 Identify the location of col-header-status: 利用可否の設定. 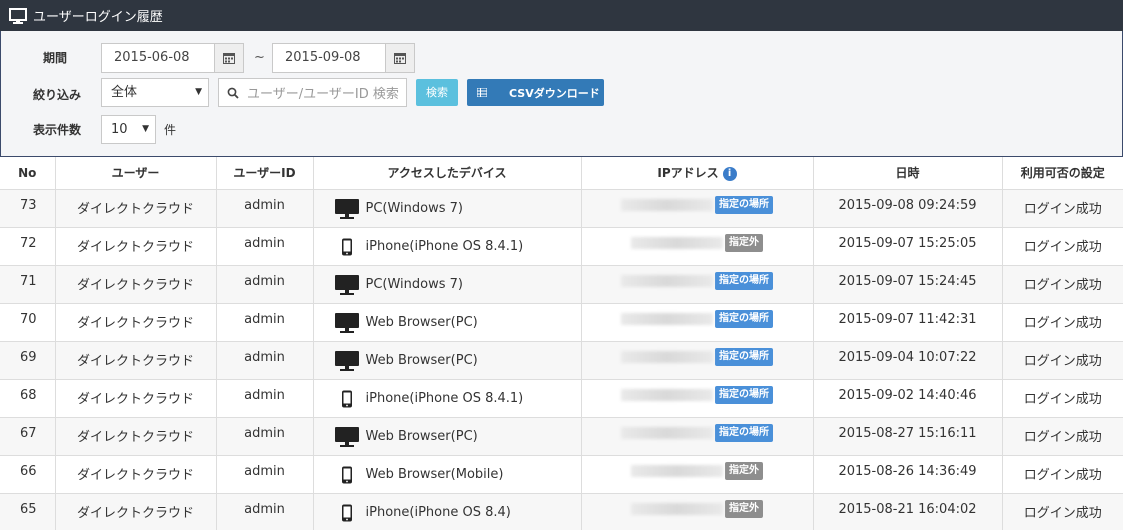
(1062, 173).